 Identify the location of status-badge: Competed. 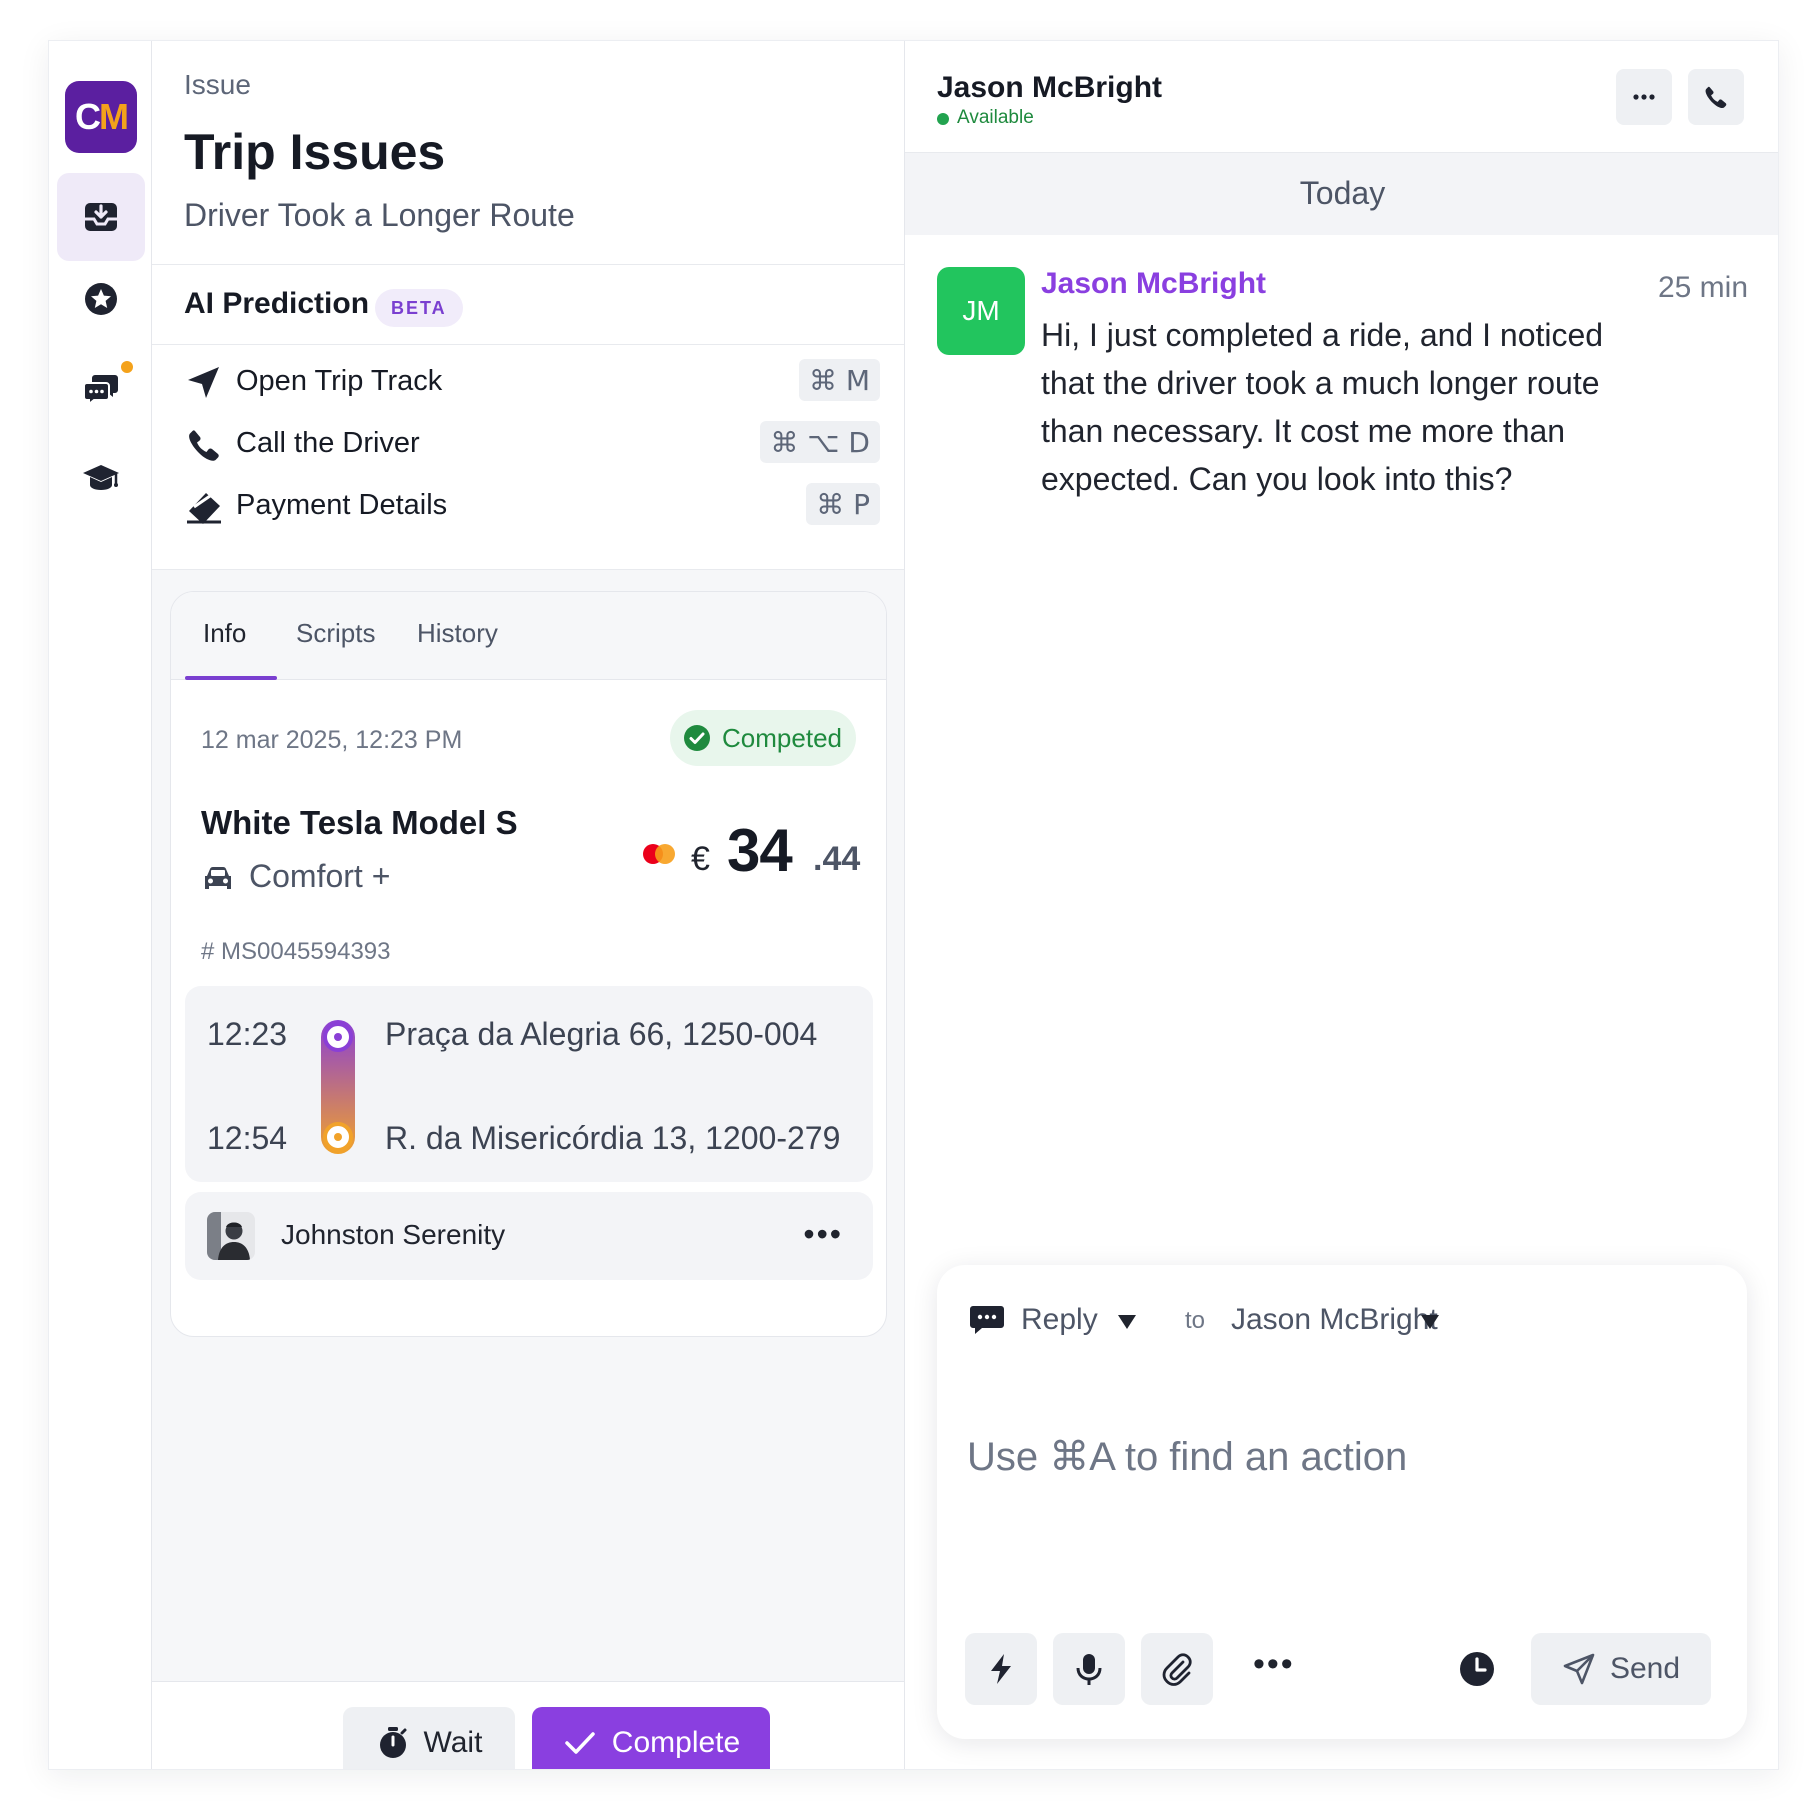
(763, 738).